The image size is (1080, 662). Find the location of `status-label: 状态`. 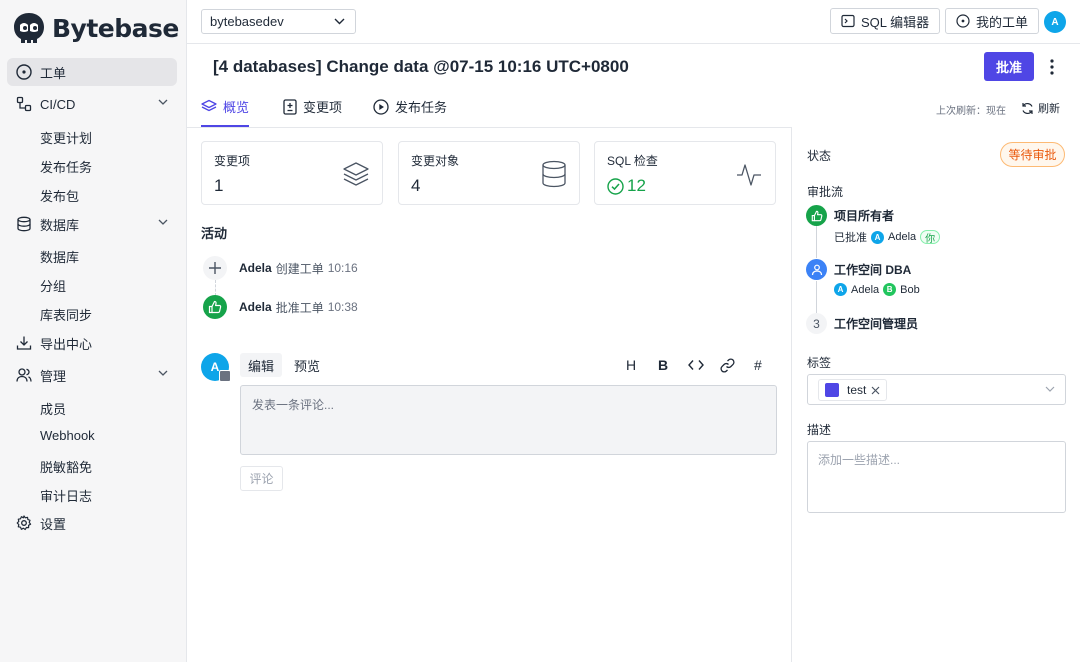

status-label: 状态 is located at coordinates (819, 156).